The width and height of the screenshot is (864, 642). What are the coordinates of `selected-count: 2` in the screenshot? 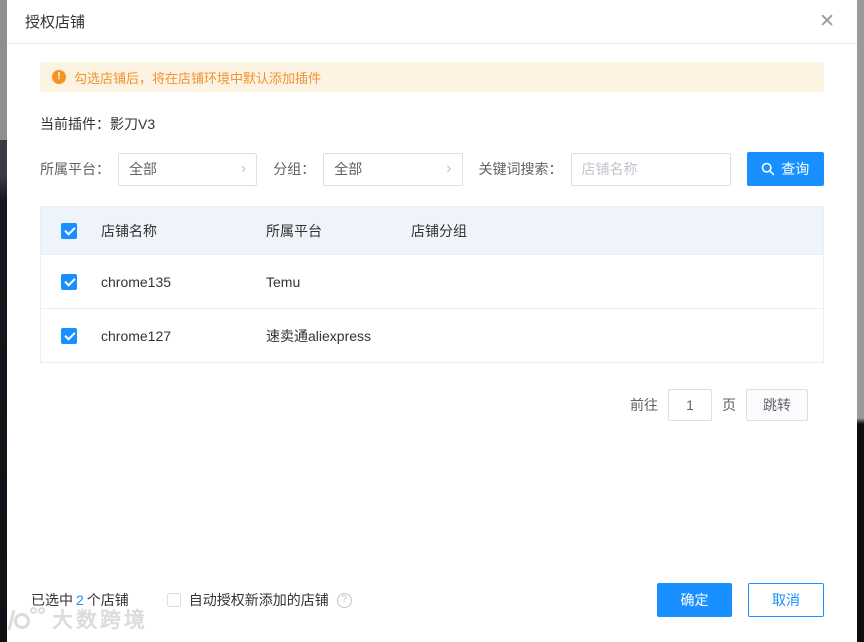 It's located at (80, 600).